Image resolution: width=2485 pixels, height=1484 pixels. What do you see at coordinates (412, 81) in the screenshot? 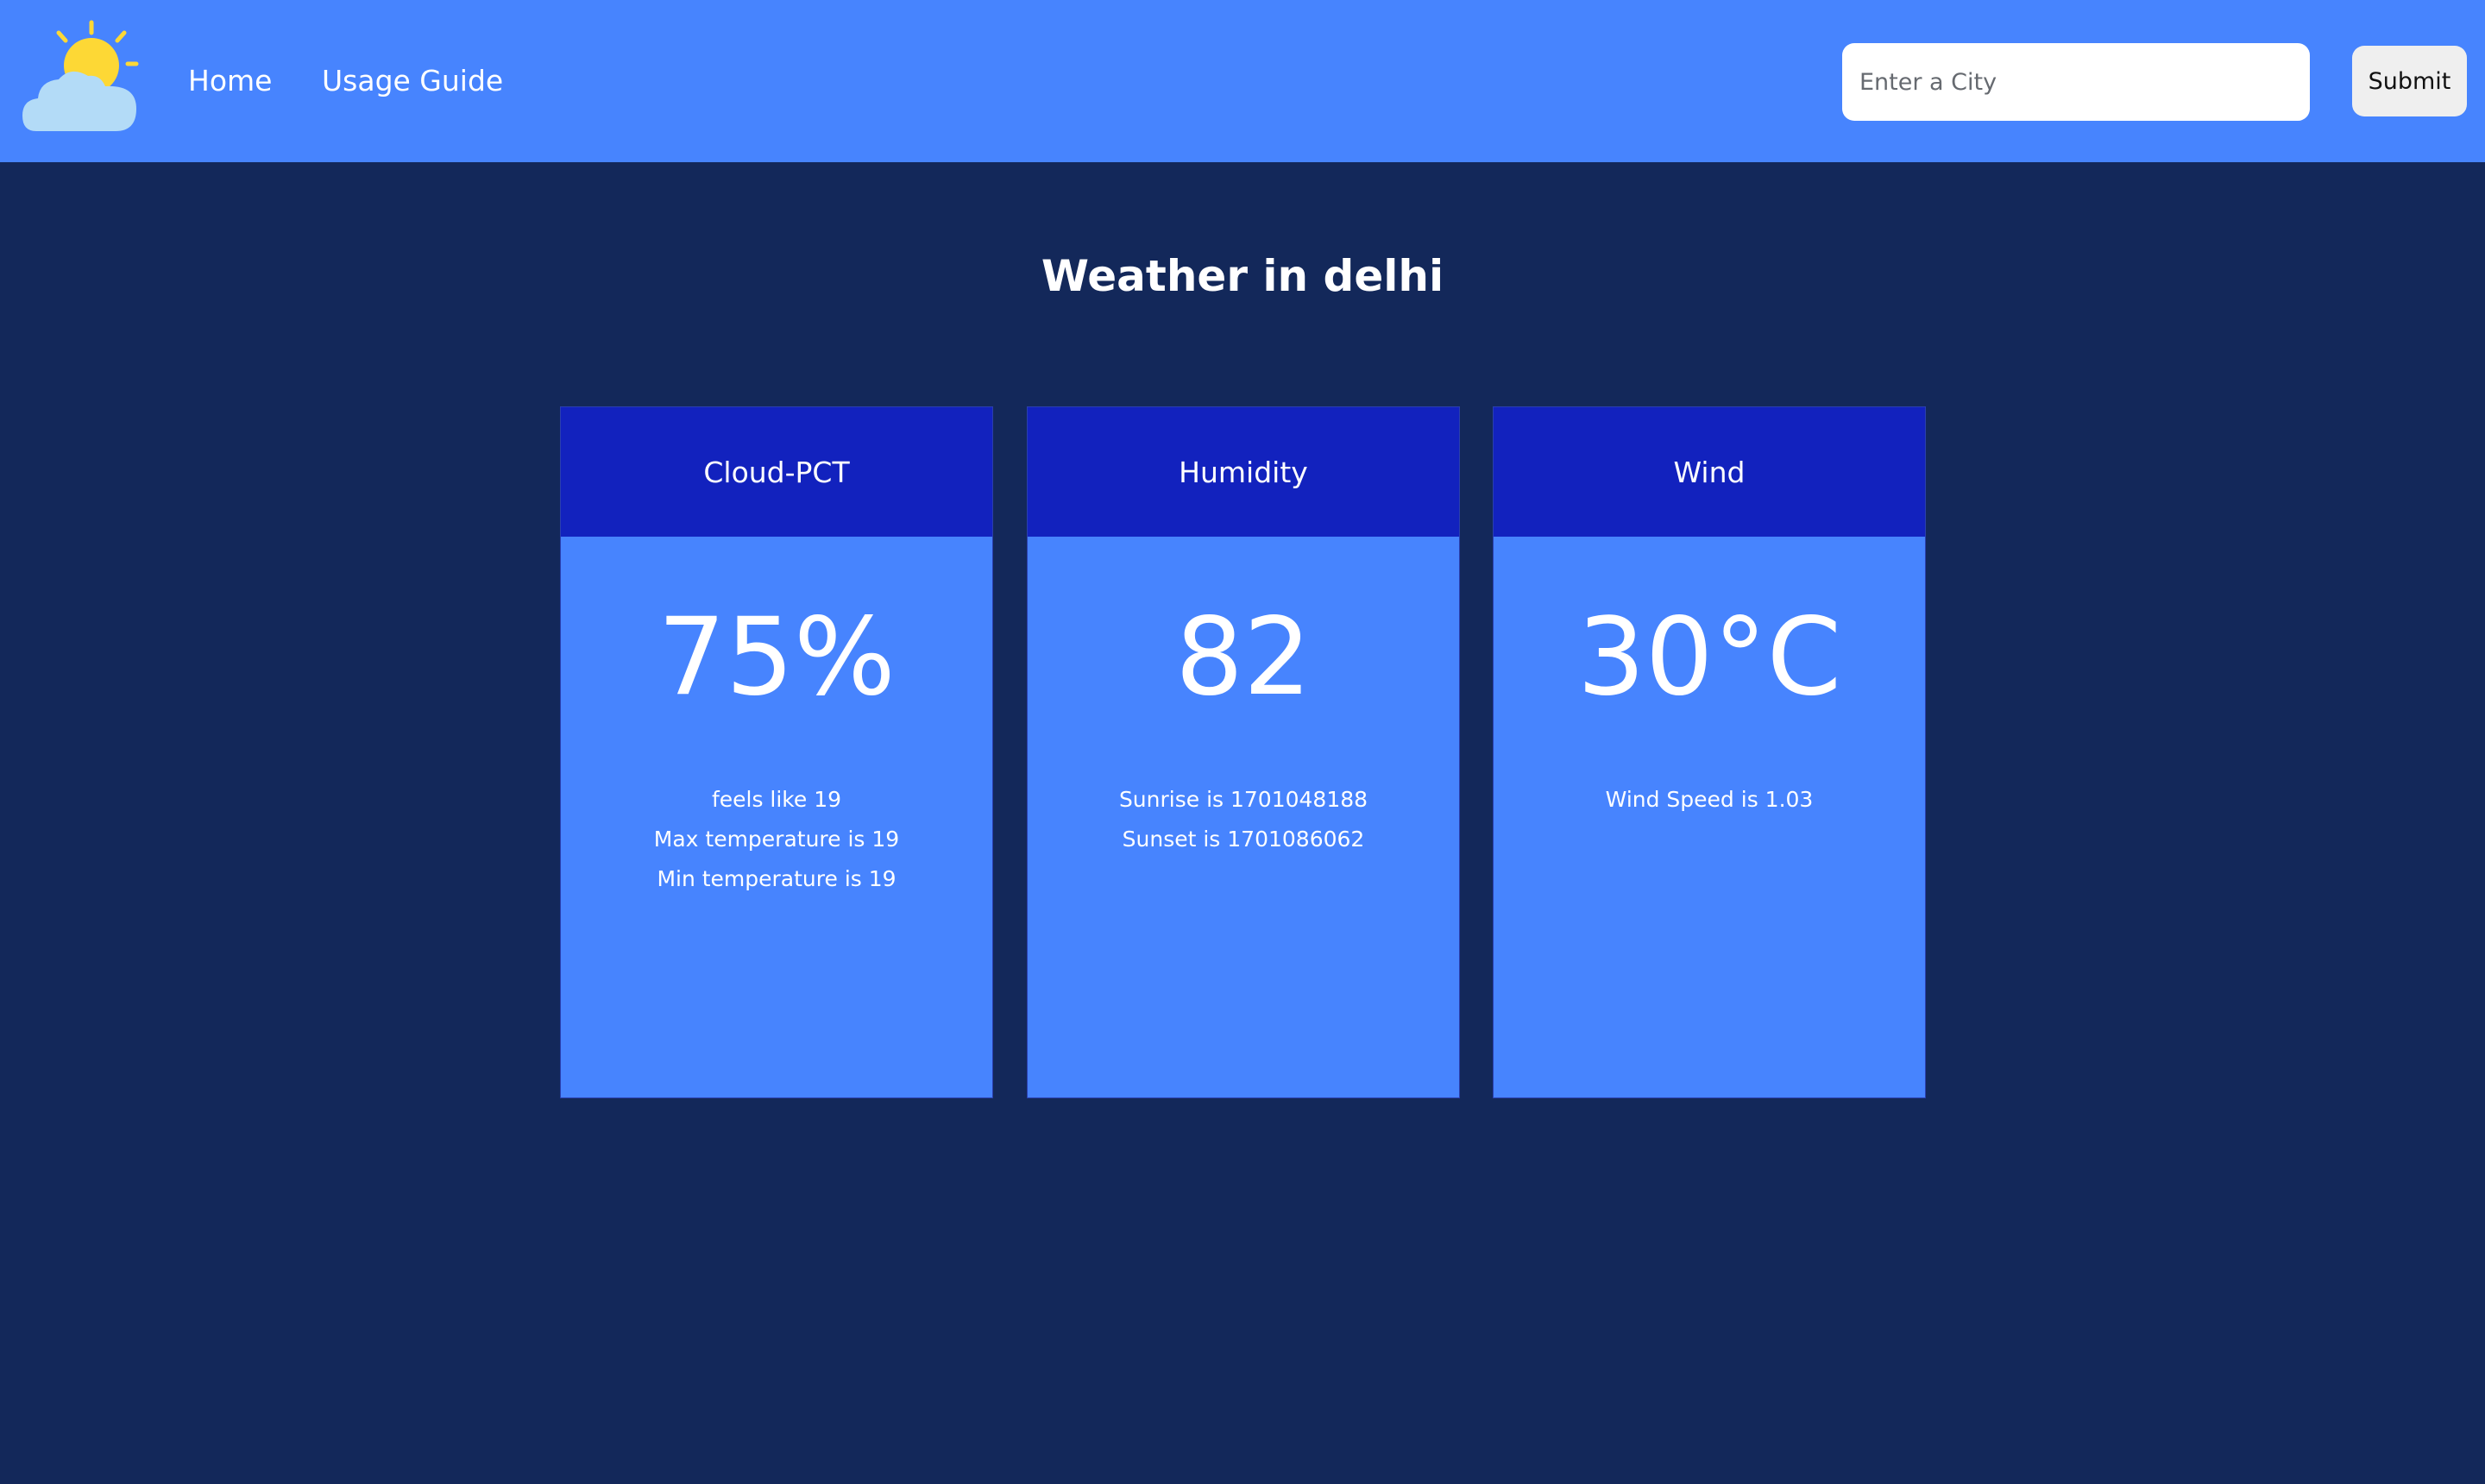
I see `nav-link-usage-guide: Usage Guide` at bounding box center [412, 81].